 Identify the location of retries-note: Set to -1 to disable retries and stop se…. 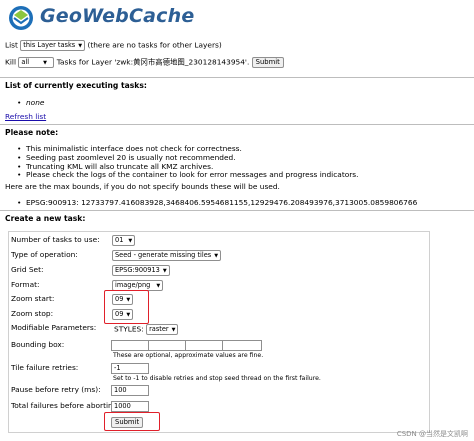
(217, 378).